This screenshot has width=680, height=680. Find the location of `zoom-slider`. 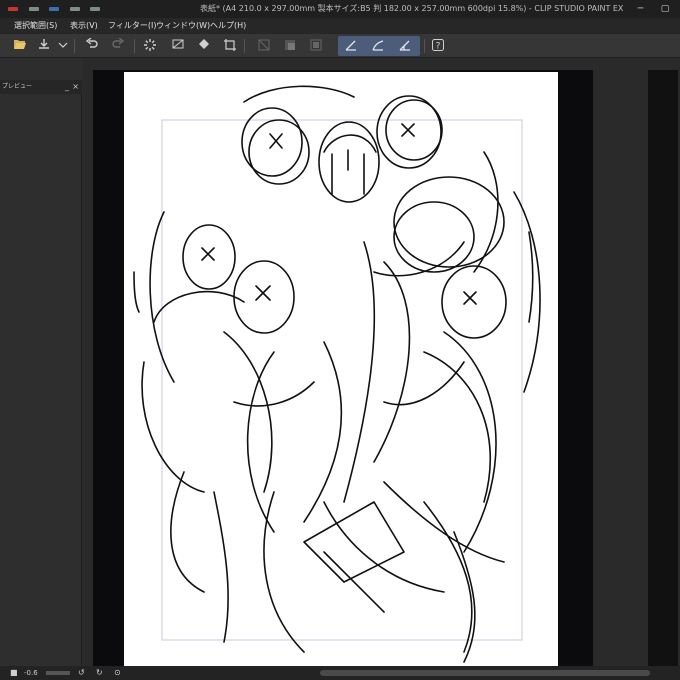

zoom-slider is located at coordinates (58, 673).